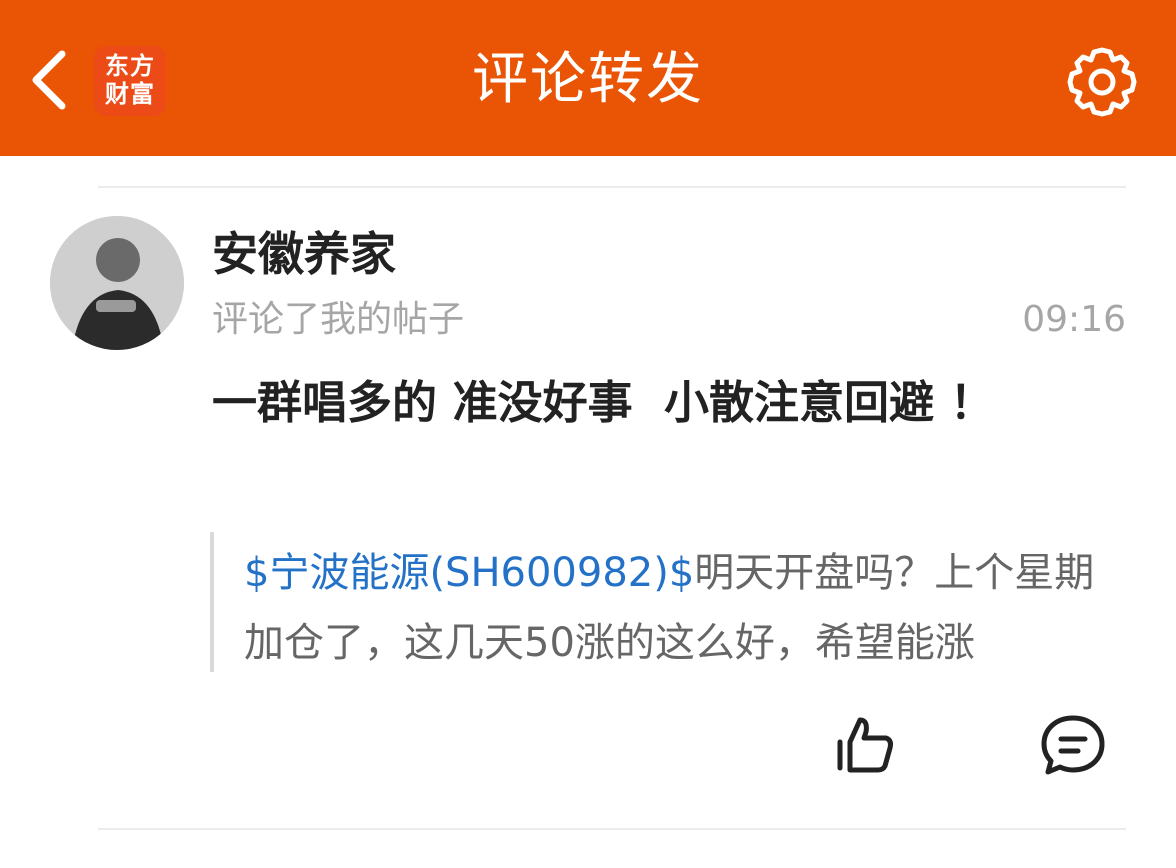 The height and width of the screenshot is (868, 1176). I want to click on app-logo: 东方 财富, so click(130, 81).